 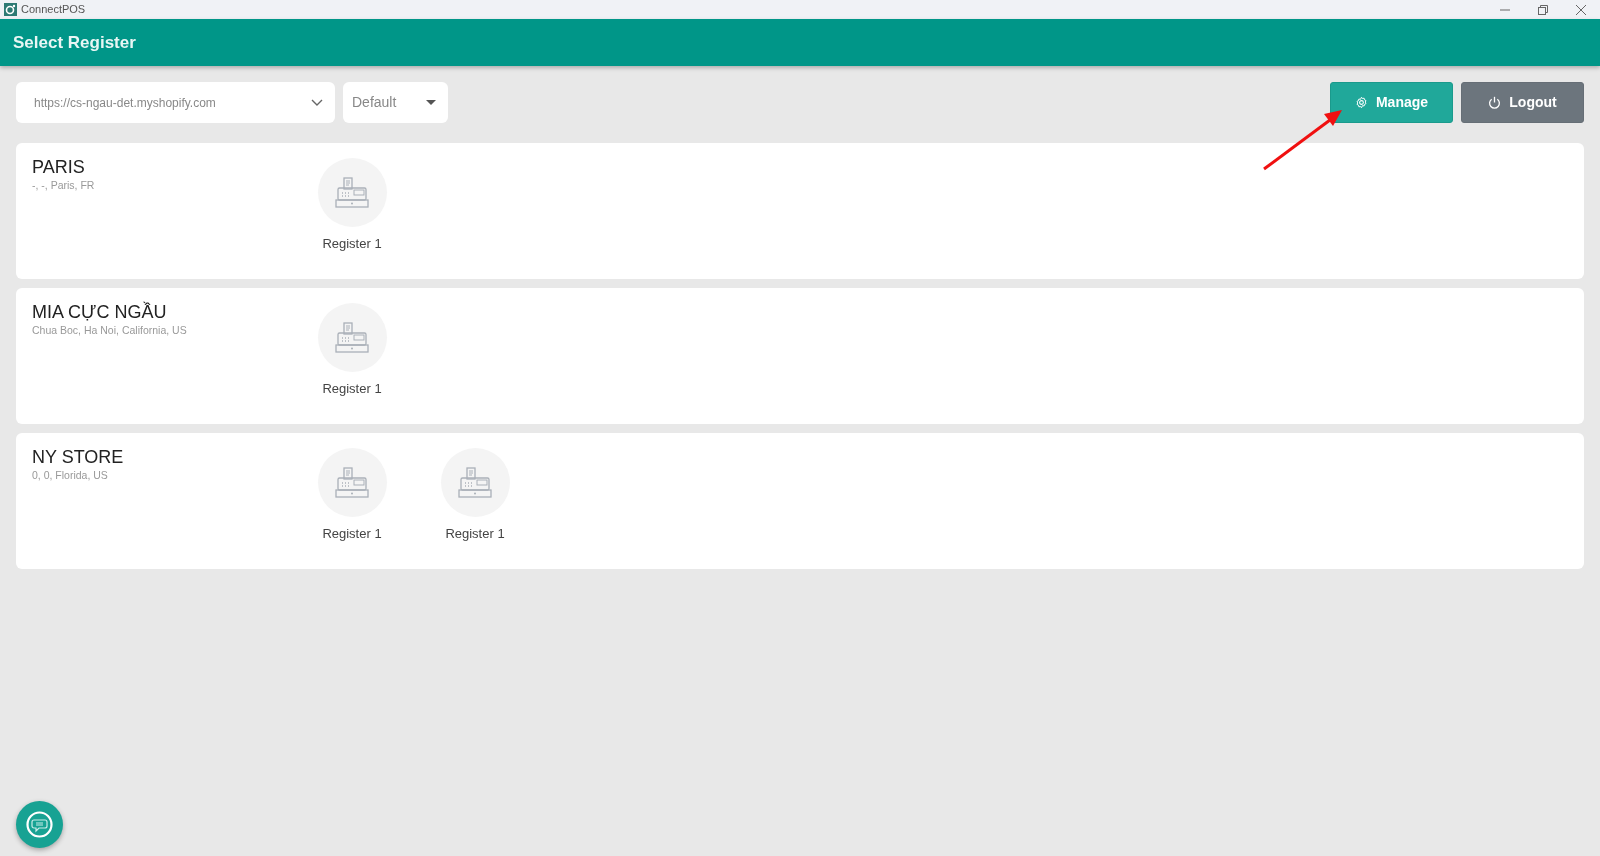 I want to click on chat-button, so click(x=39, y=824).